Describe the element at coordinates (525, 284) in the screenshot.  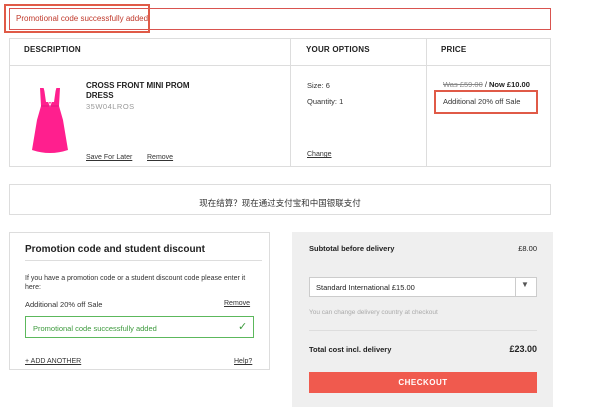
I see `chevron-down-icon: ▼` at that location.